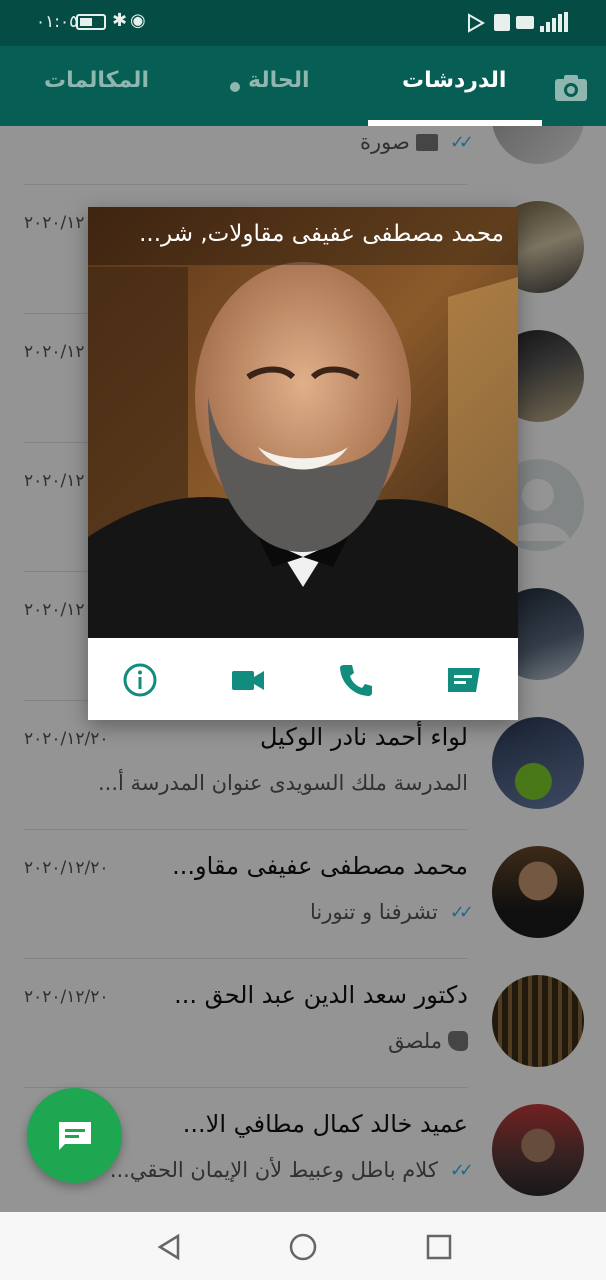  I want to click on info-icon, so click(140, 680).